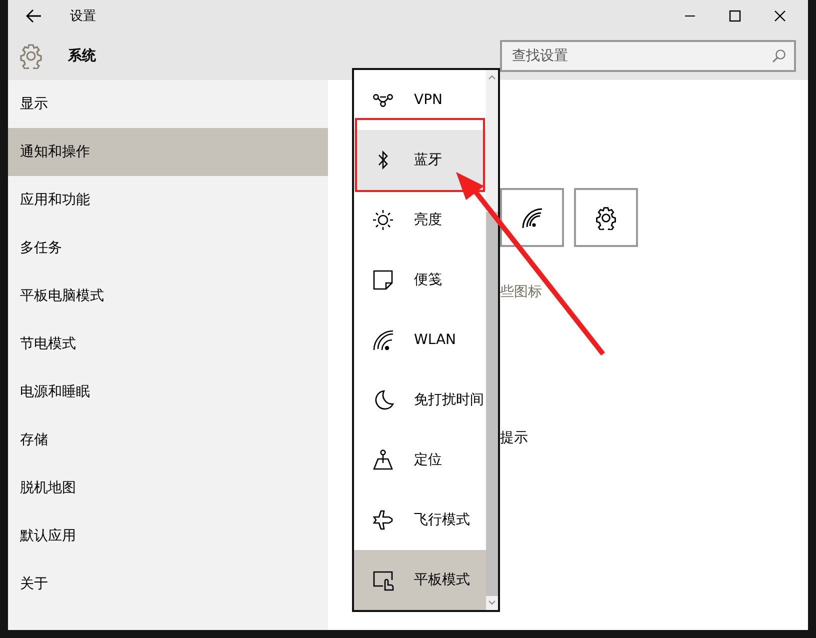 The width and height of the screenshot is (816, 638). Describe the element at coordinates (648, 56) in the screenshot. I see `search-field: 查找设置` at that location.